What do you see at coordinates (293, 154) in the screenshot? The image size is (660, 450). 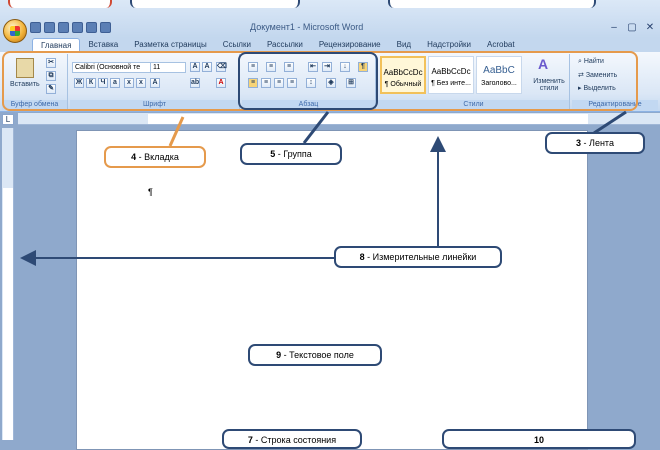 I see `callout-group-text: - Группа` at bounding box center [293, 154].